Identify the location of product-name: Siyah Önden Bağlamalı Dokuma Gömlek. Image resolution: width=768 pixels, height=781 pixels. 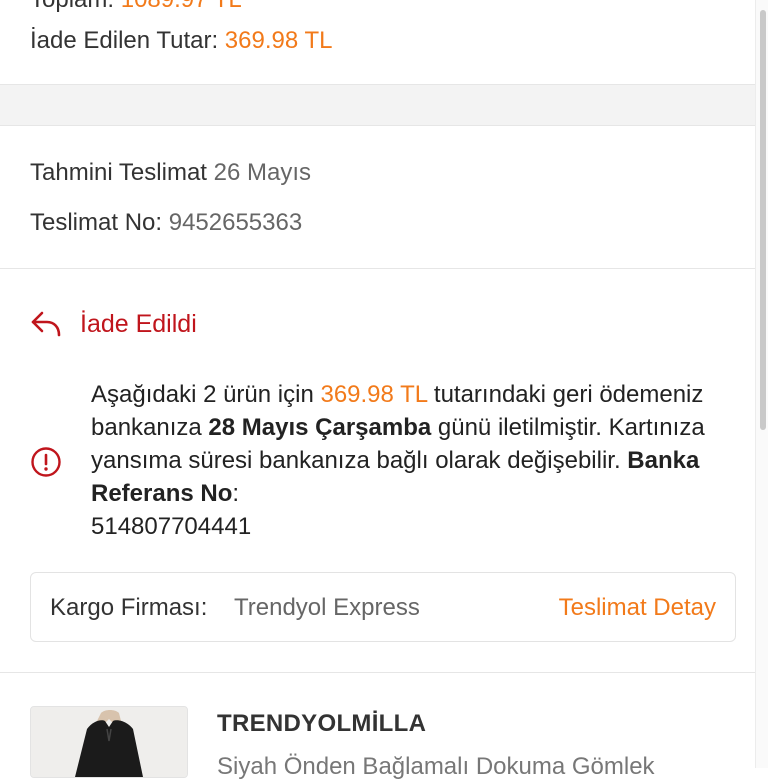
(436, 767).